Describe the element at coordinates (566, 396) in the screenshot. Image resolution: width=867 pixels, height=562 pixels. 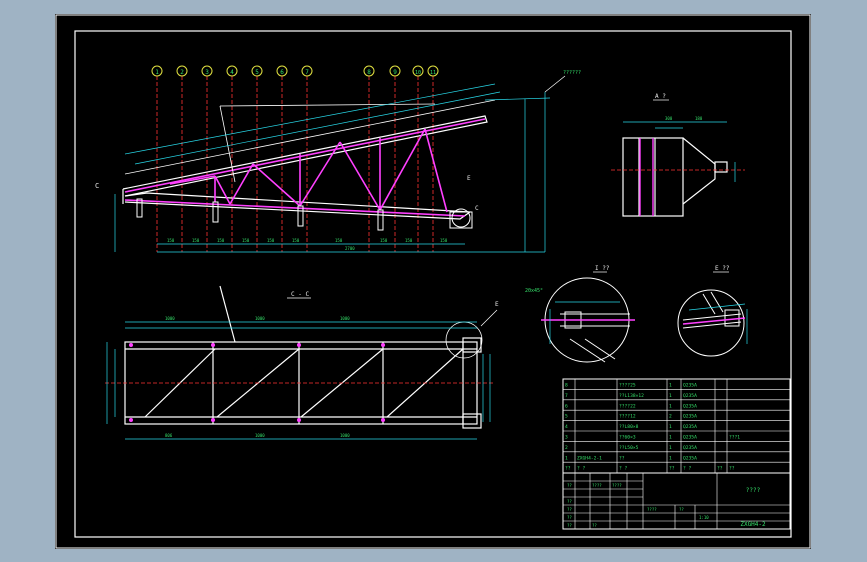
I see `bom-row-7-no: 7` at that location.